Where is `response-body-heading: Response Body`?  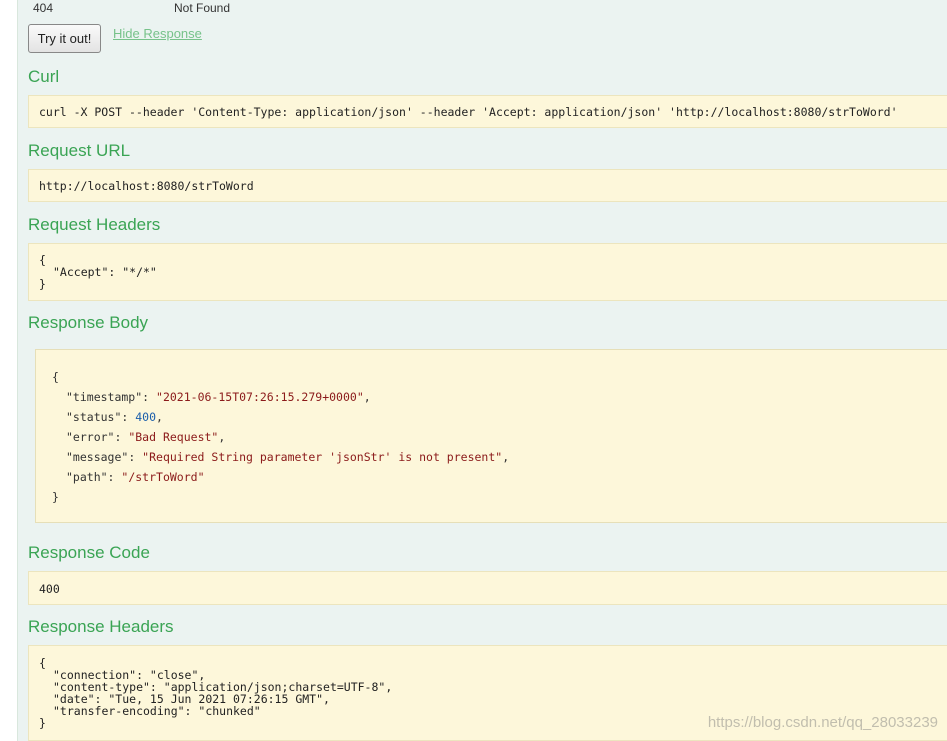 response-body-heading: Response Body is located at coordinates (88, 322).